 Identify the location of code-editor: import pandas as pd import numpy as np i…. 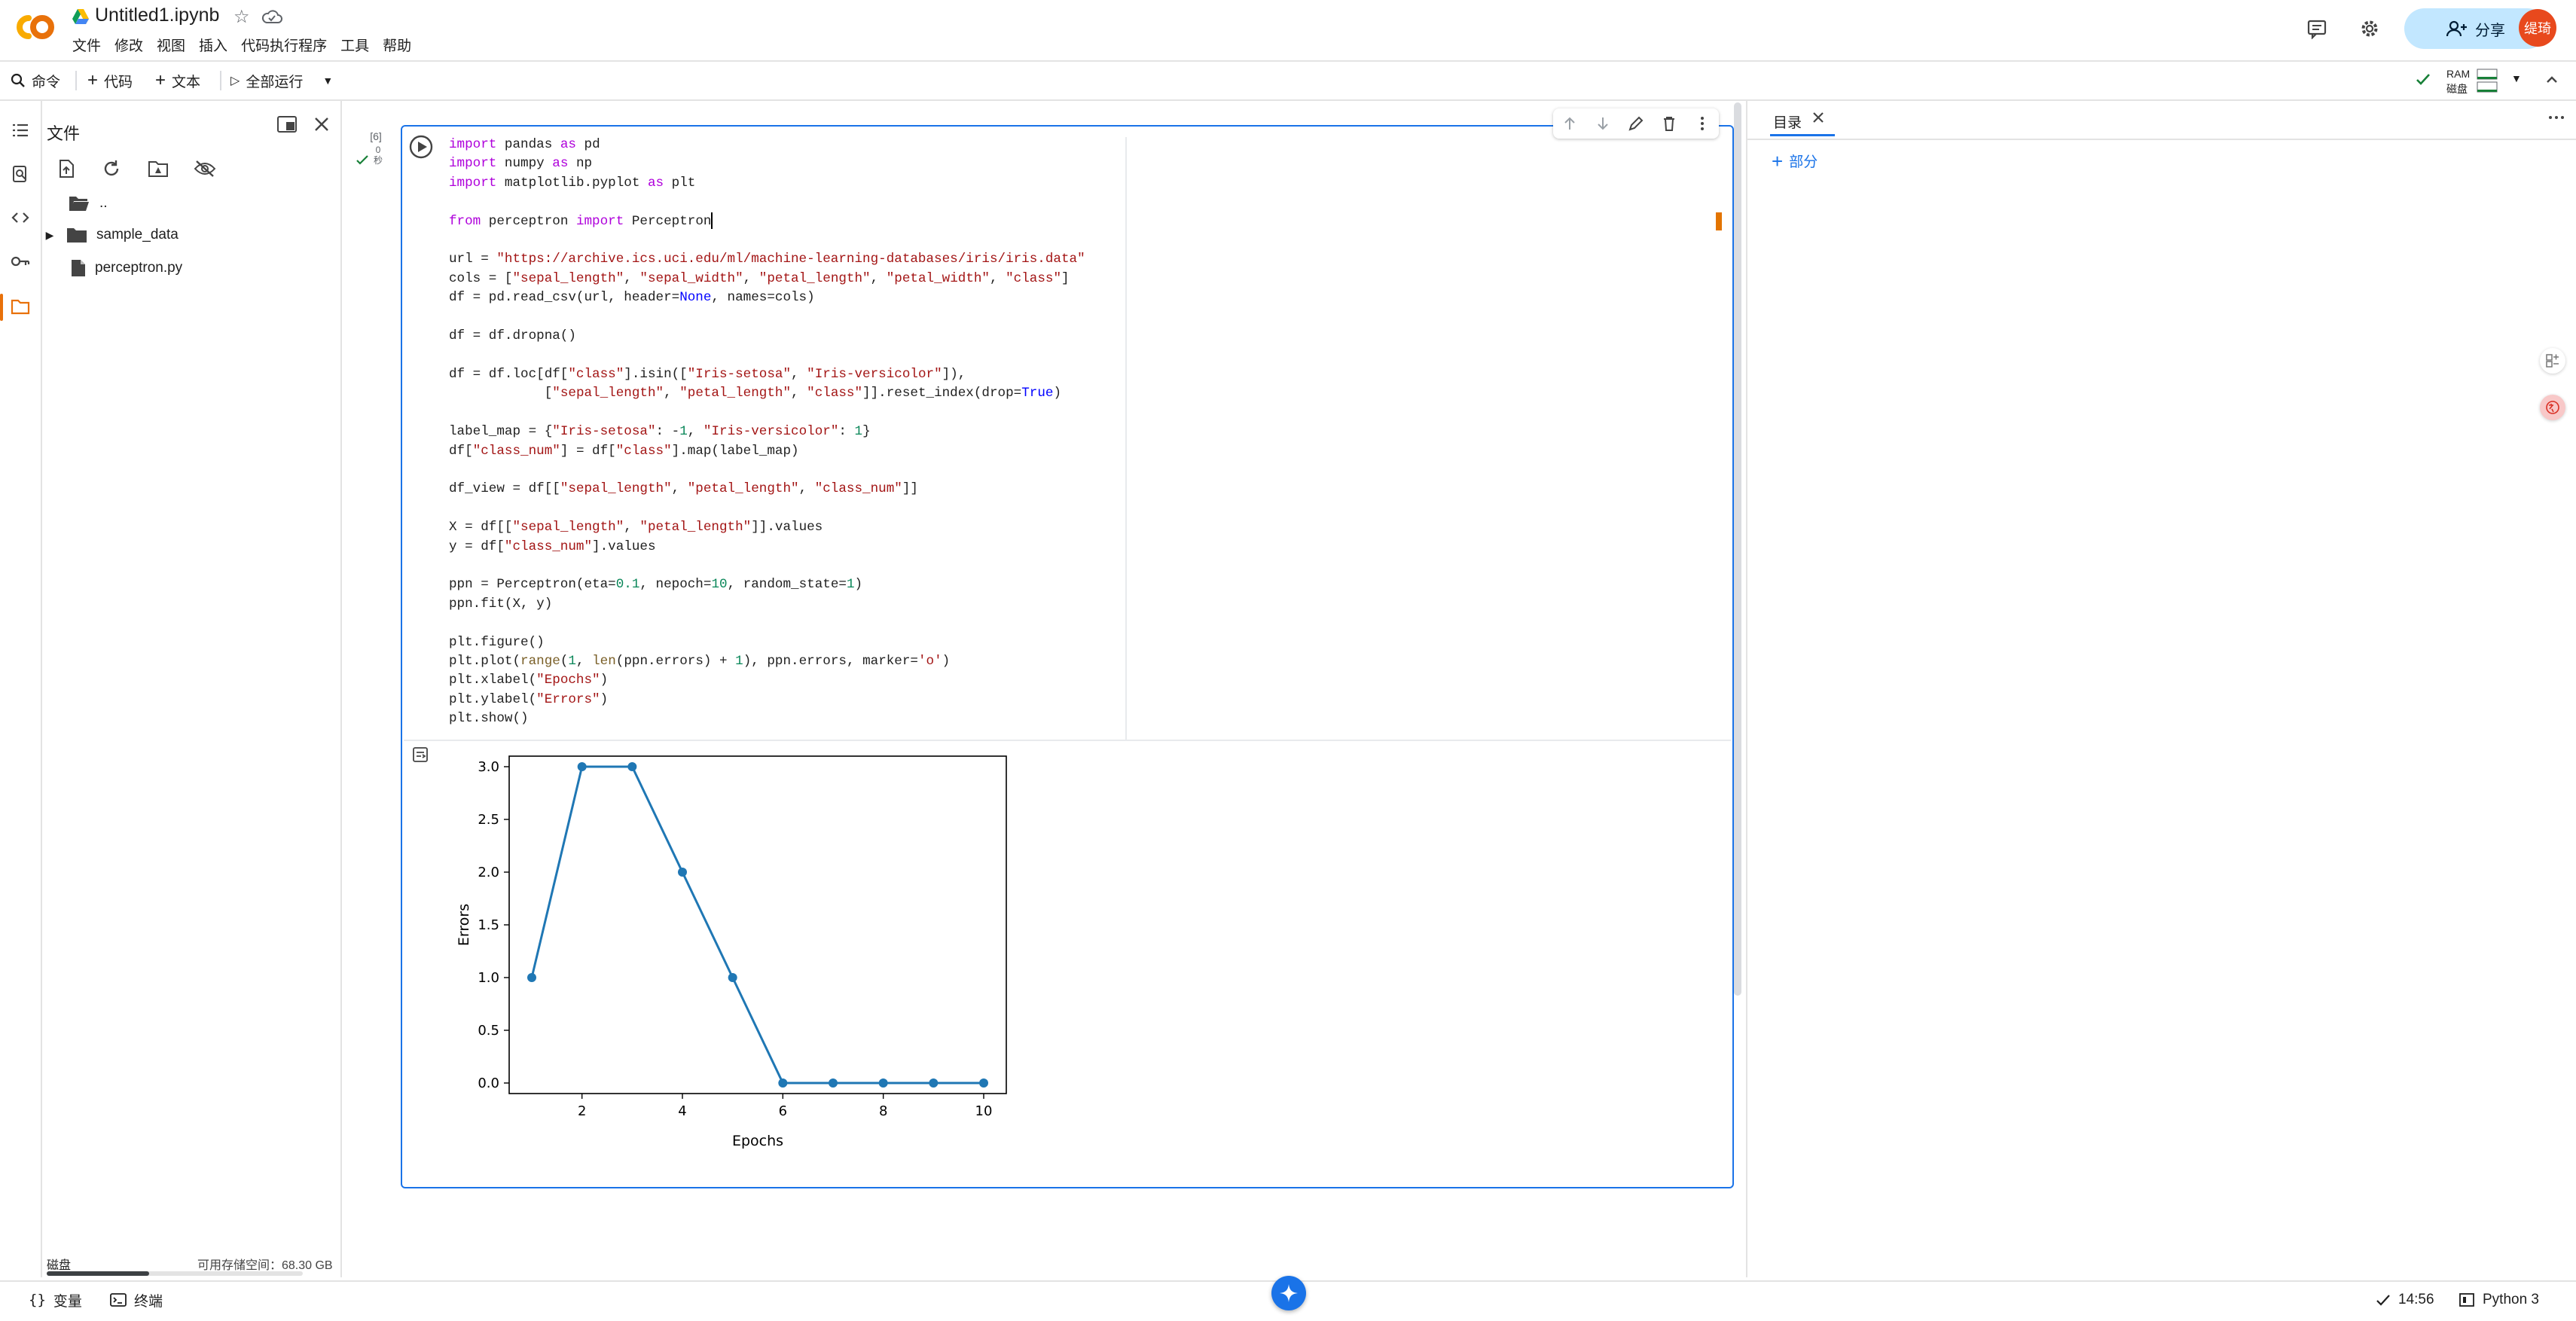
(788, 437).